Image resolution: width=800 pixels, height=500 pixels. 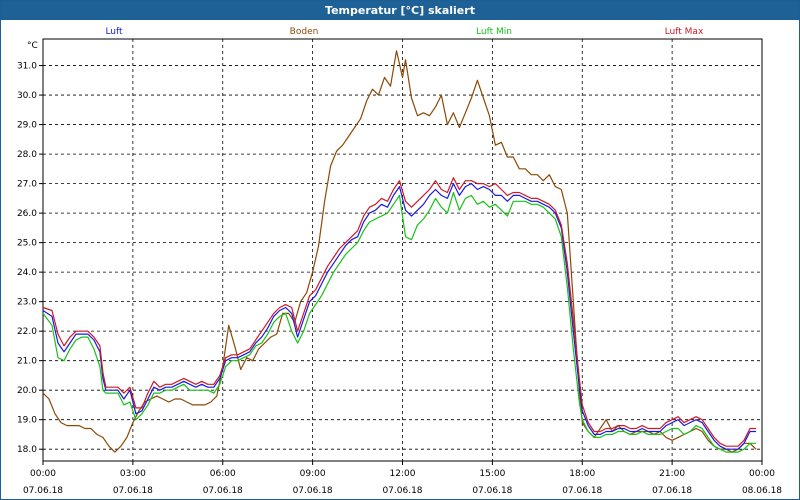 I want to click on x-tick-time-label: 09:00, so click(x=313, y=474).